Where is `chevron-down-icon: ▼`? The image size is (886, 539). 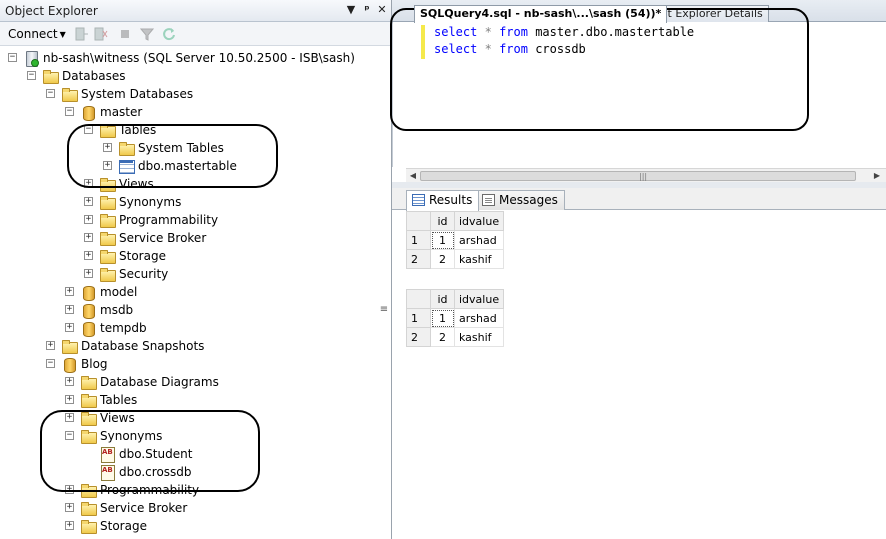
chevron-down-icon: ▼ is located at coordinates (62, 34).